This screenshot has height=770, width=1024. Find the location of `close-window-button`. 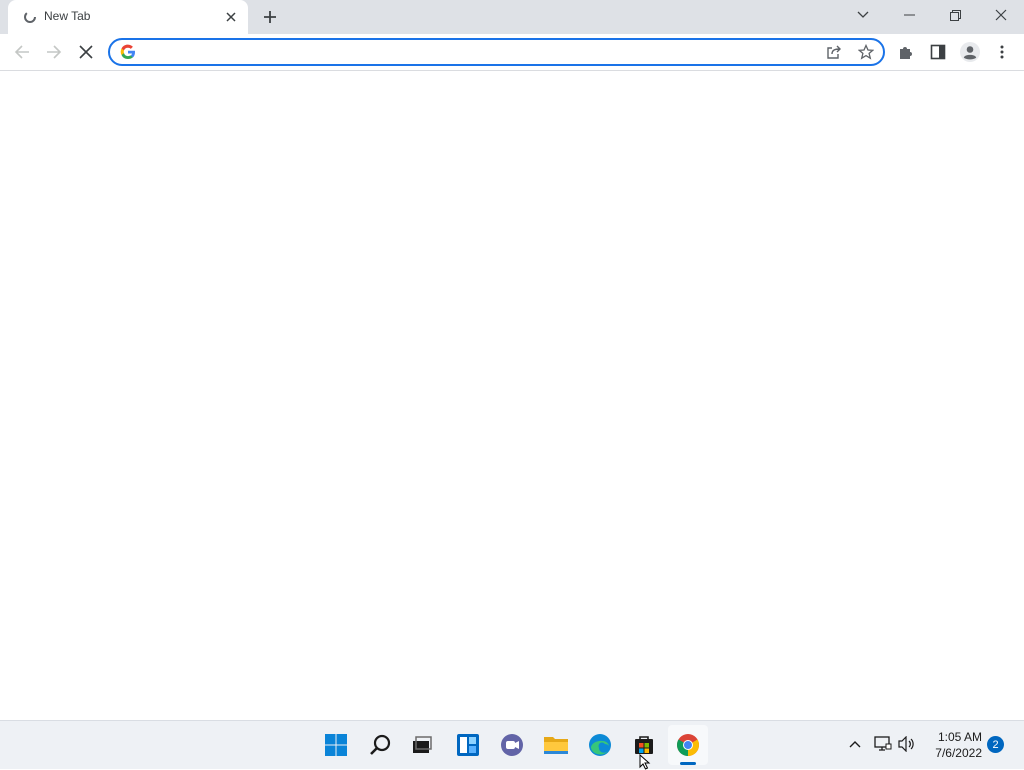

close-window-button is located at coordinates (1001, 15).